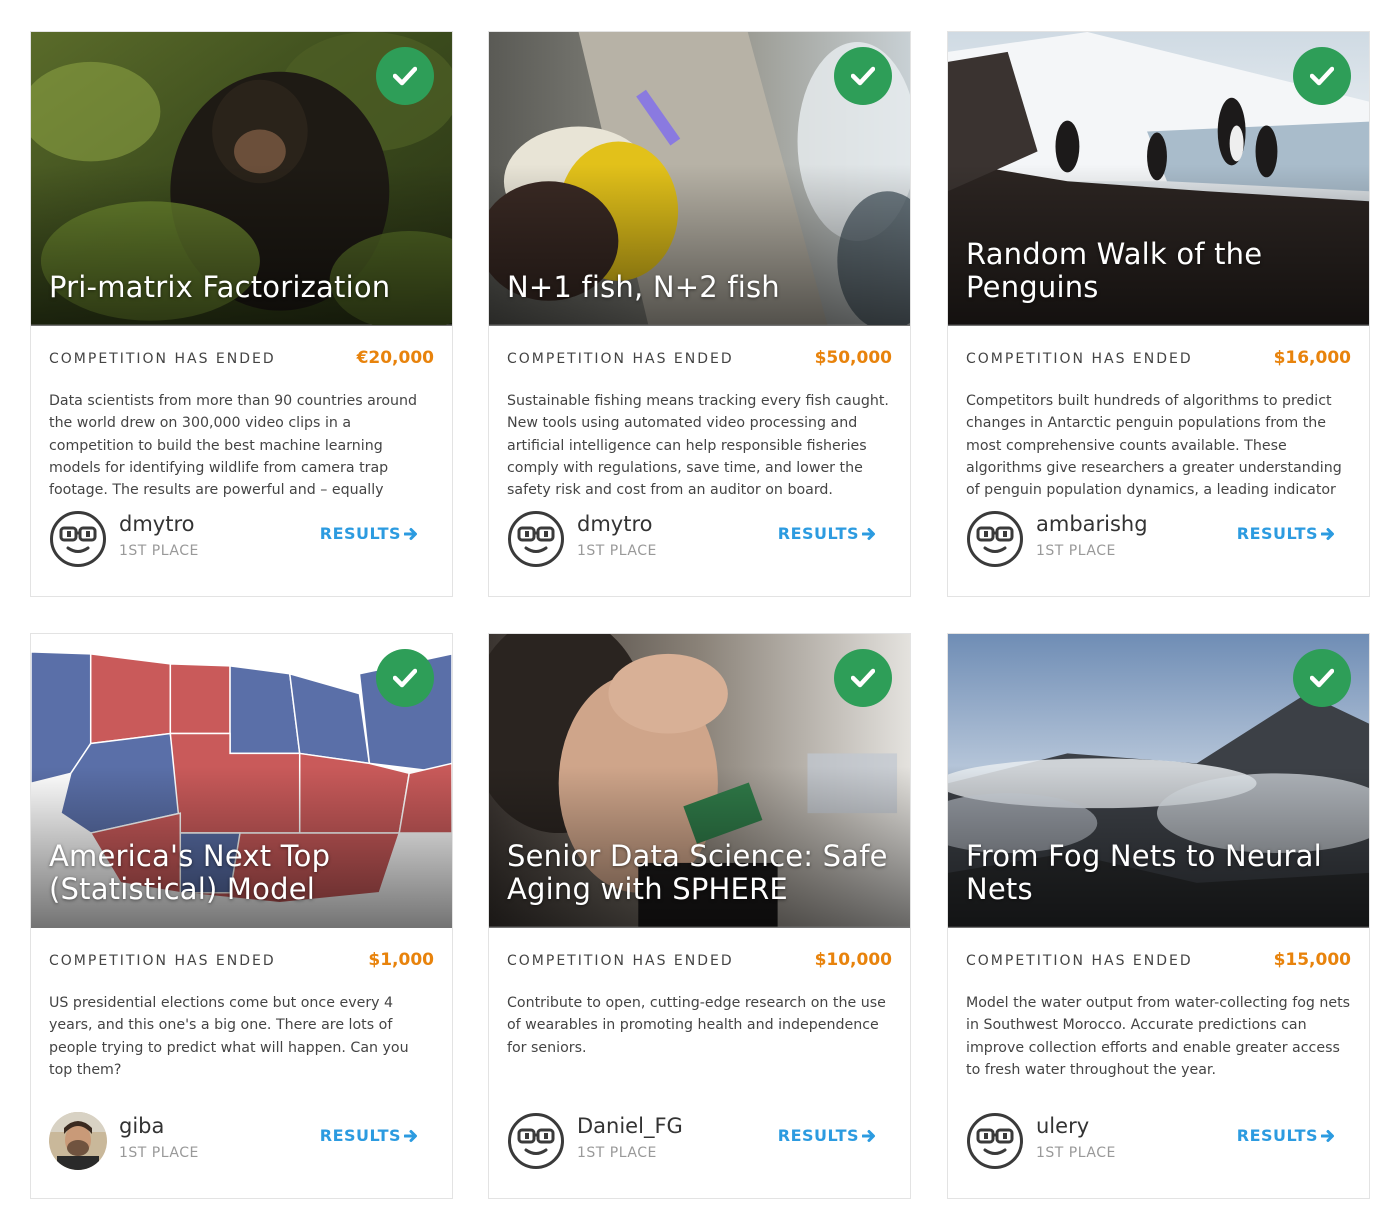  What do you see at coordinates (1158, 781) in the screenshot?
I see `card-hero-image: From Fog Nets to Neural Nets` at bounding box center [1158, 781].